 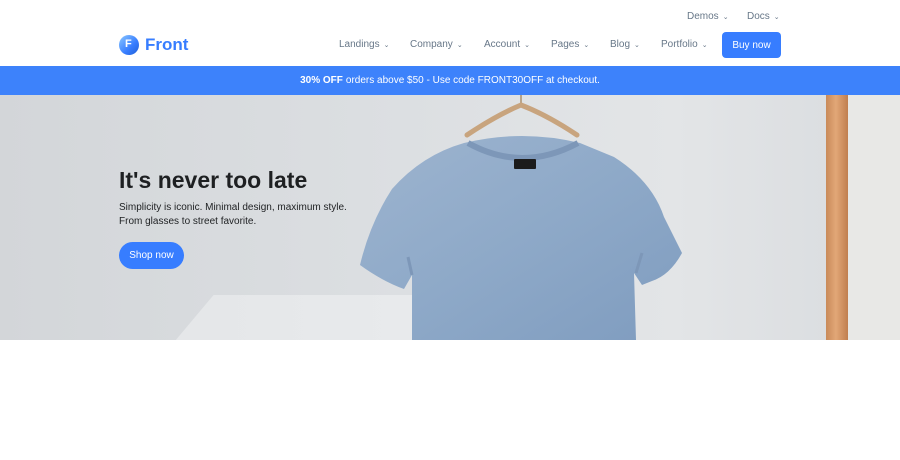 I want to click on docs-label: Docs, so click(x=758, y=16).